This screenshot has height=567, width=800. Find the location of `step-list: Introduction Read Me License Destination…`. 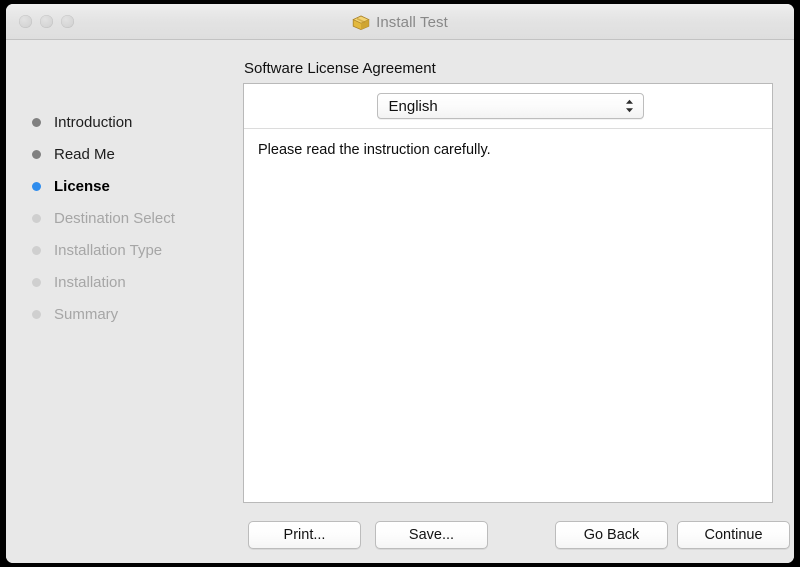

step-list: Introduction Read Me License Destination… is located at coordinates (132, 218).